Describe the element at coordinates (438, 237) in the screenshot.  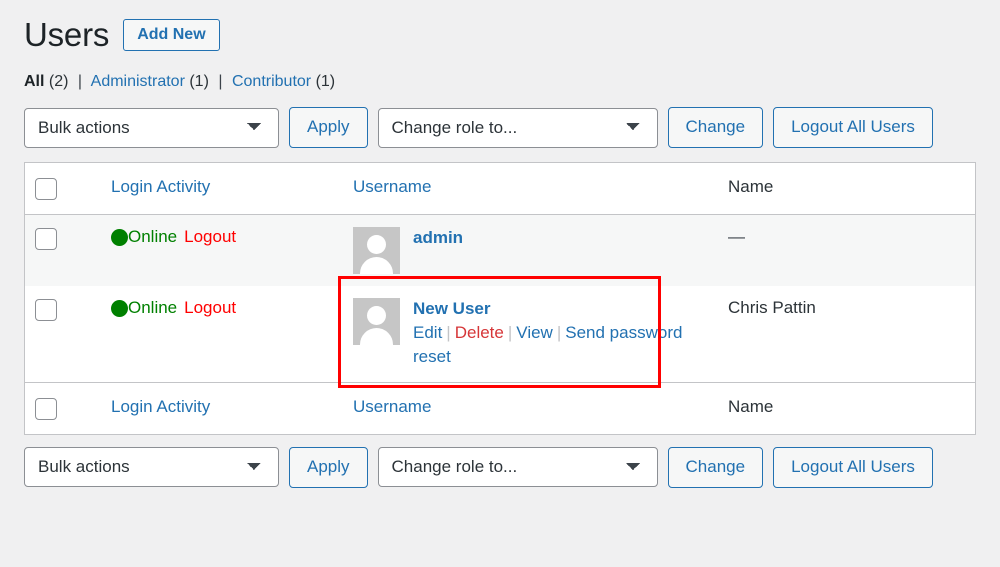
I see `username-link-admin: admin` at that location.